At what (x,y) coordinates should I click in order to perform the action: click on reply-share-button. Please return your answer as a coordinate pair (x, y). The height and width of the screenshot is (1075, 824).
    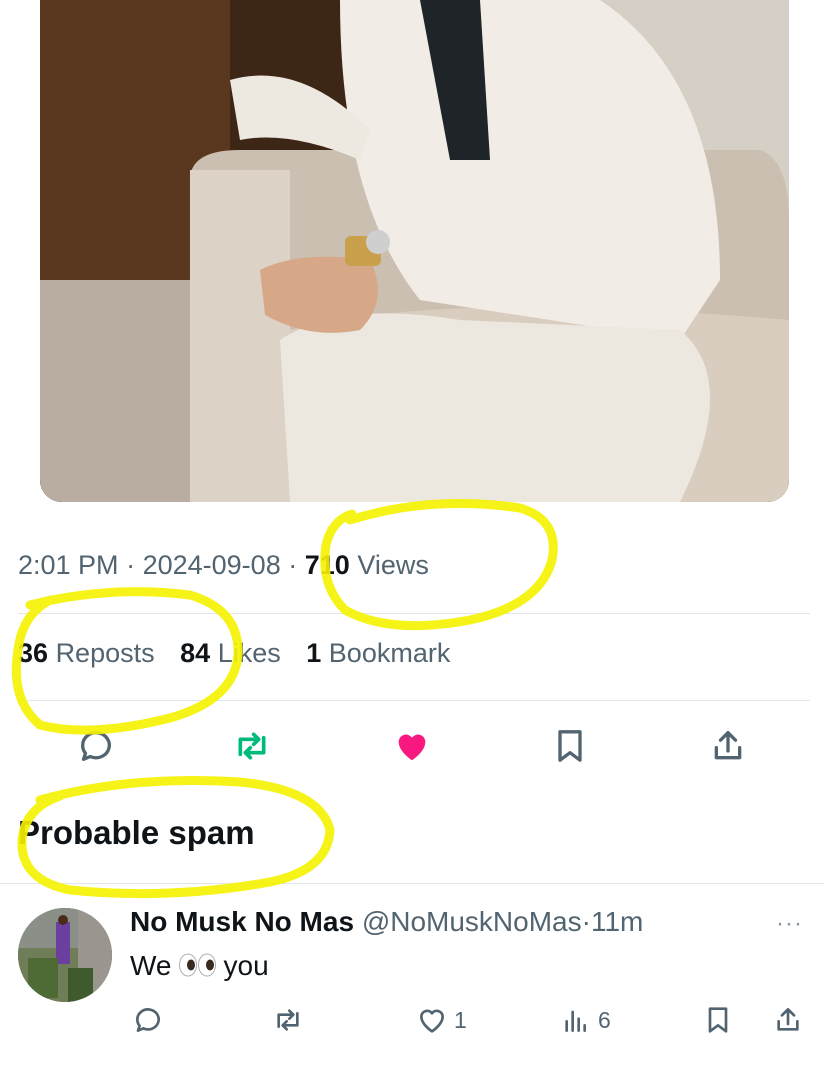
    Looking at the image, I should click on (788, 1020).